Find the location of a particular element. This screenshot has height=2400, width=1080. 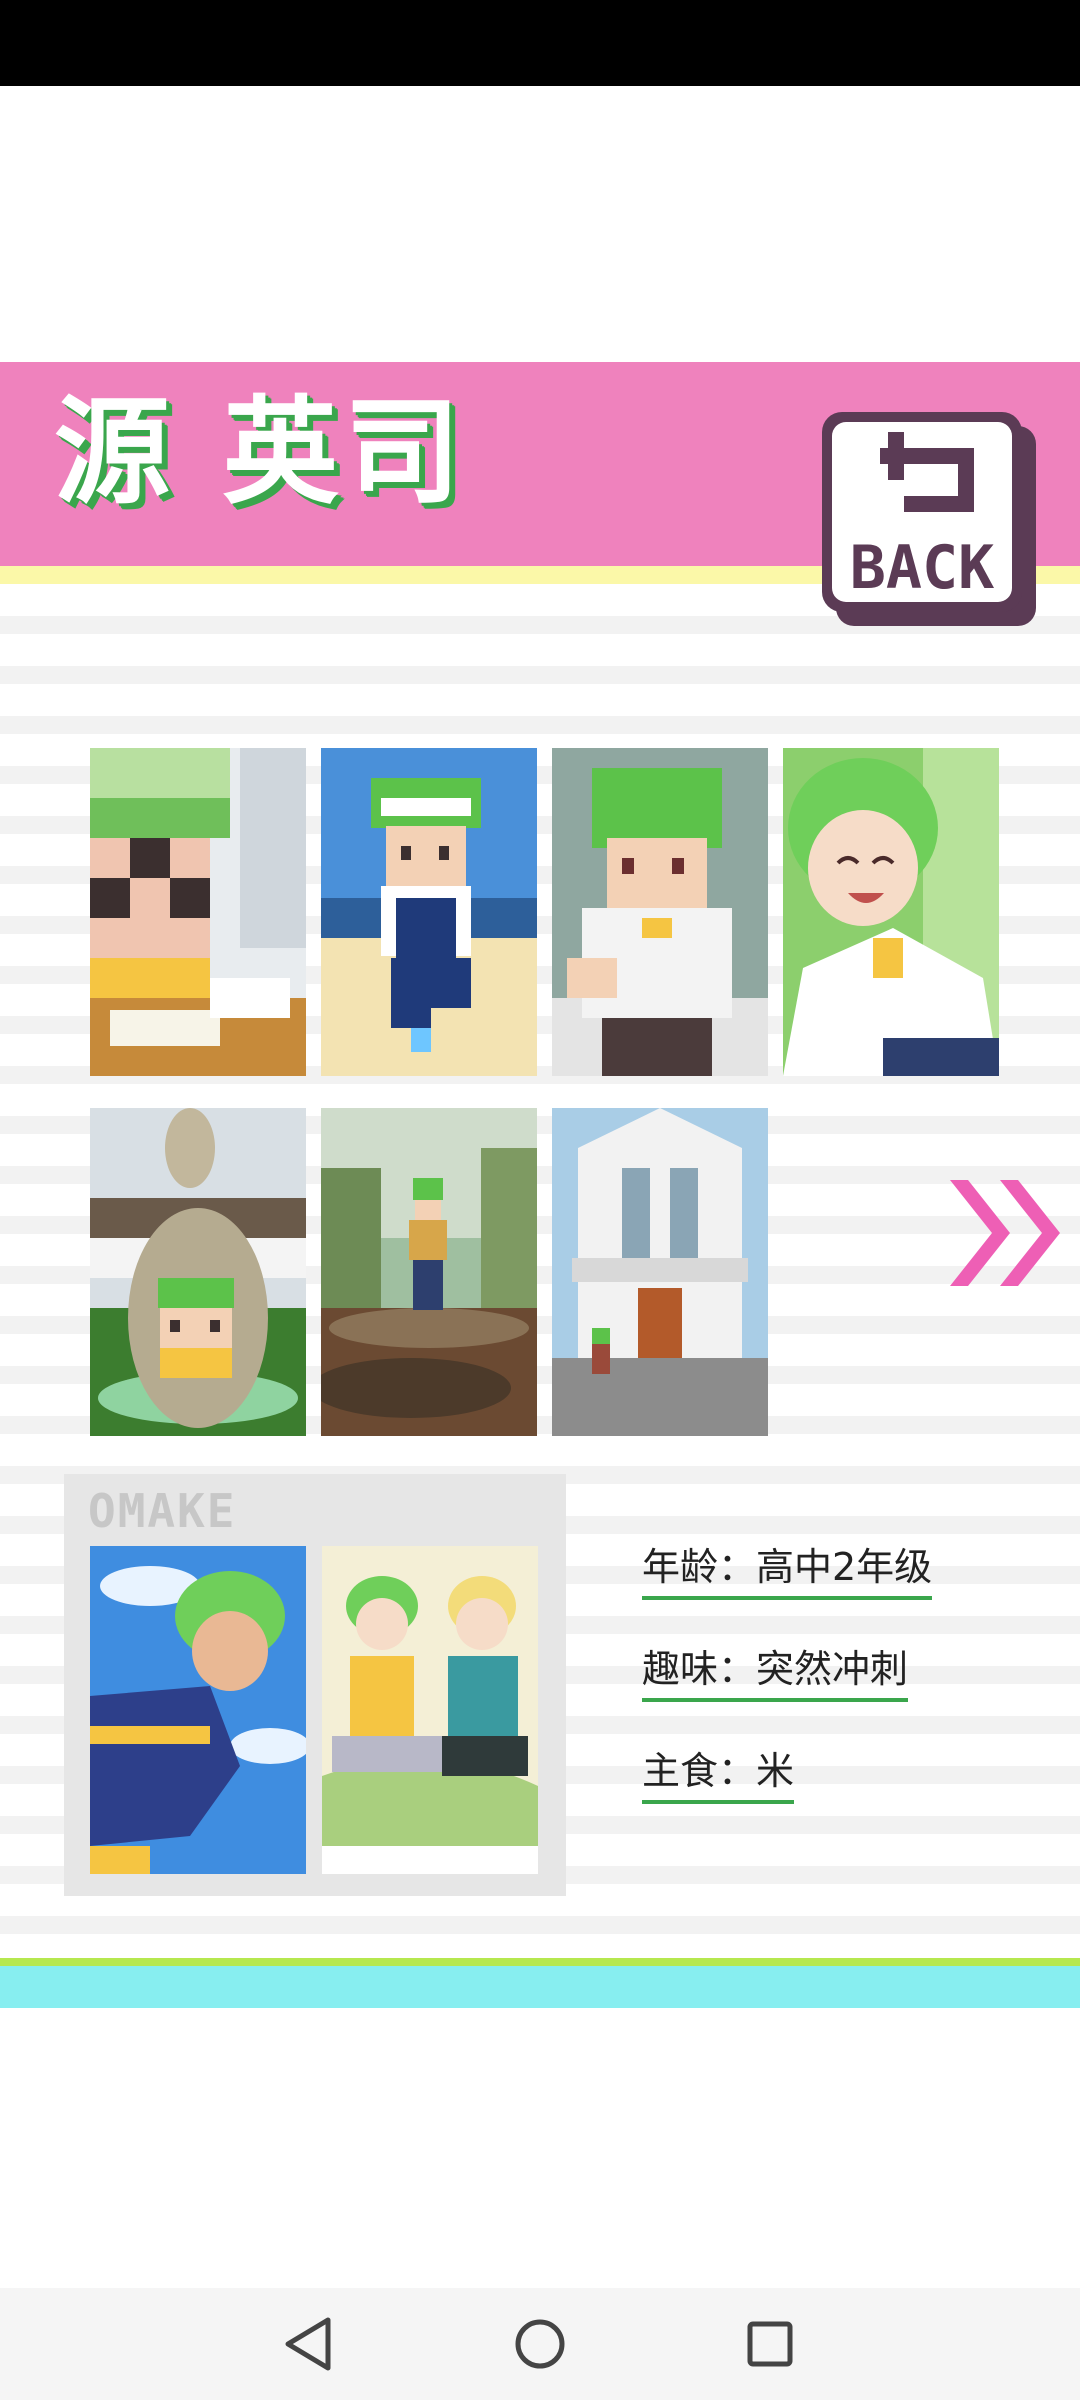

back-label: BACK is located at coordinates (922, 568).